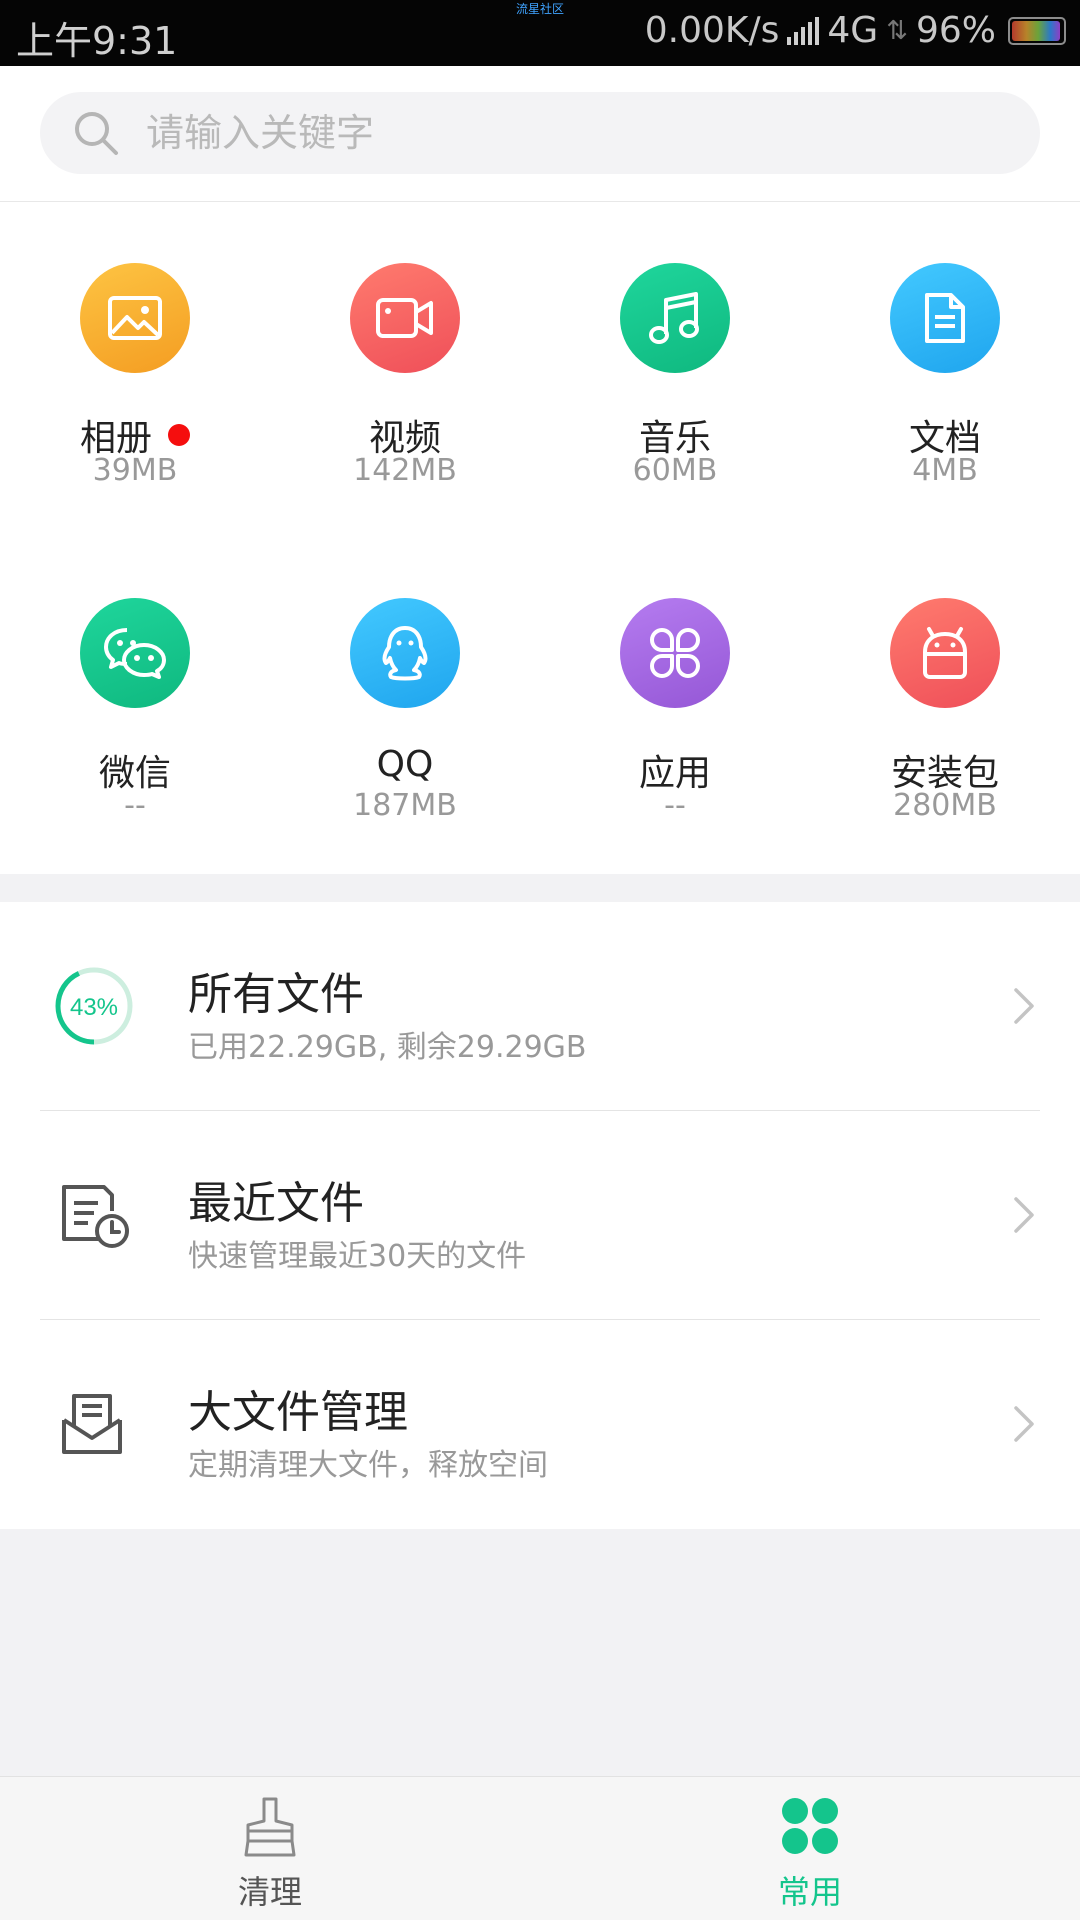 Image resolution: width=1080 pixels, height=1920 pixels. I want to click on search-icon, so click(96, 133).